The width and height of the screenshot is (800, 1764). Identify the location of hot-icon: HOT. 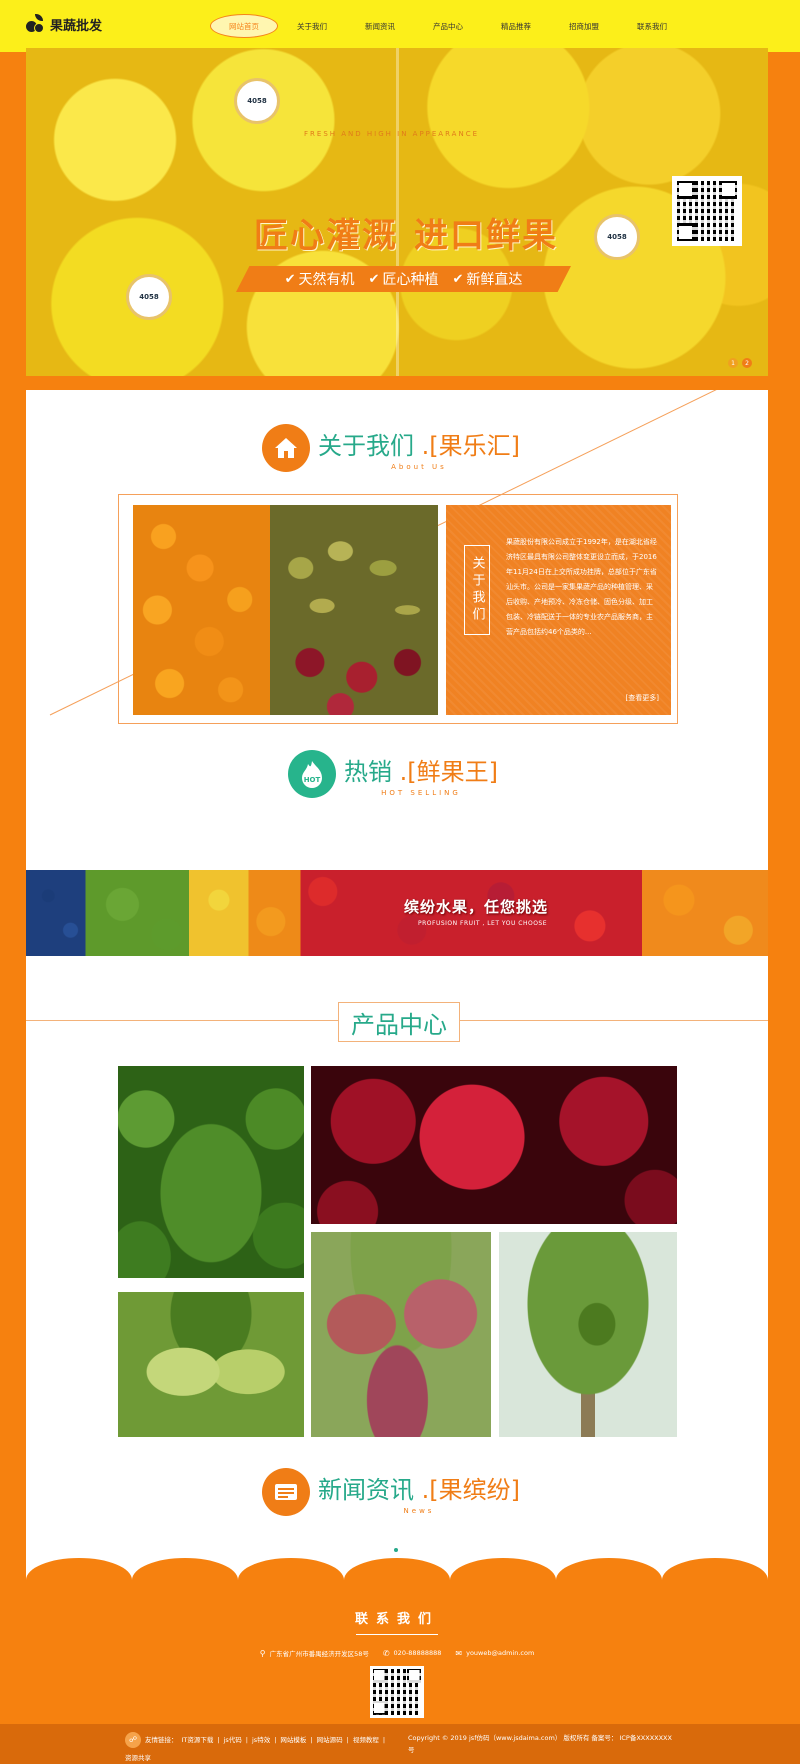
(312, 774).